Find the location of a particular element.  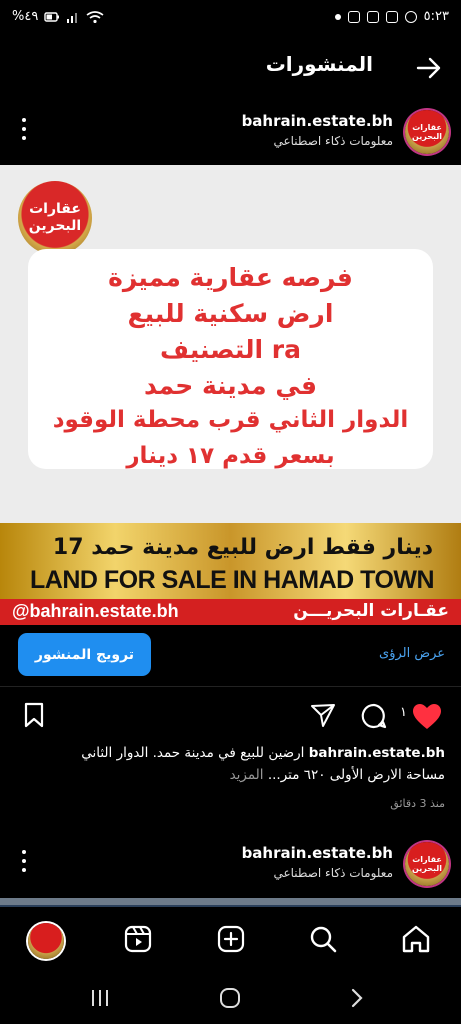

view-insights-link: عرض الرؤى is located at coordinates (412, 653).